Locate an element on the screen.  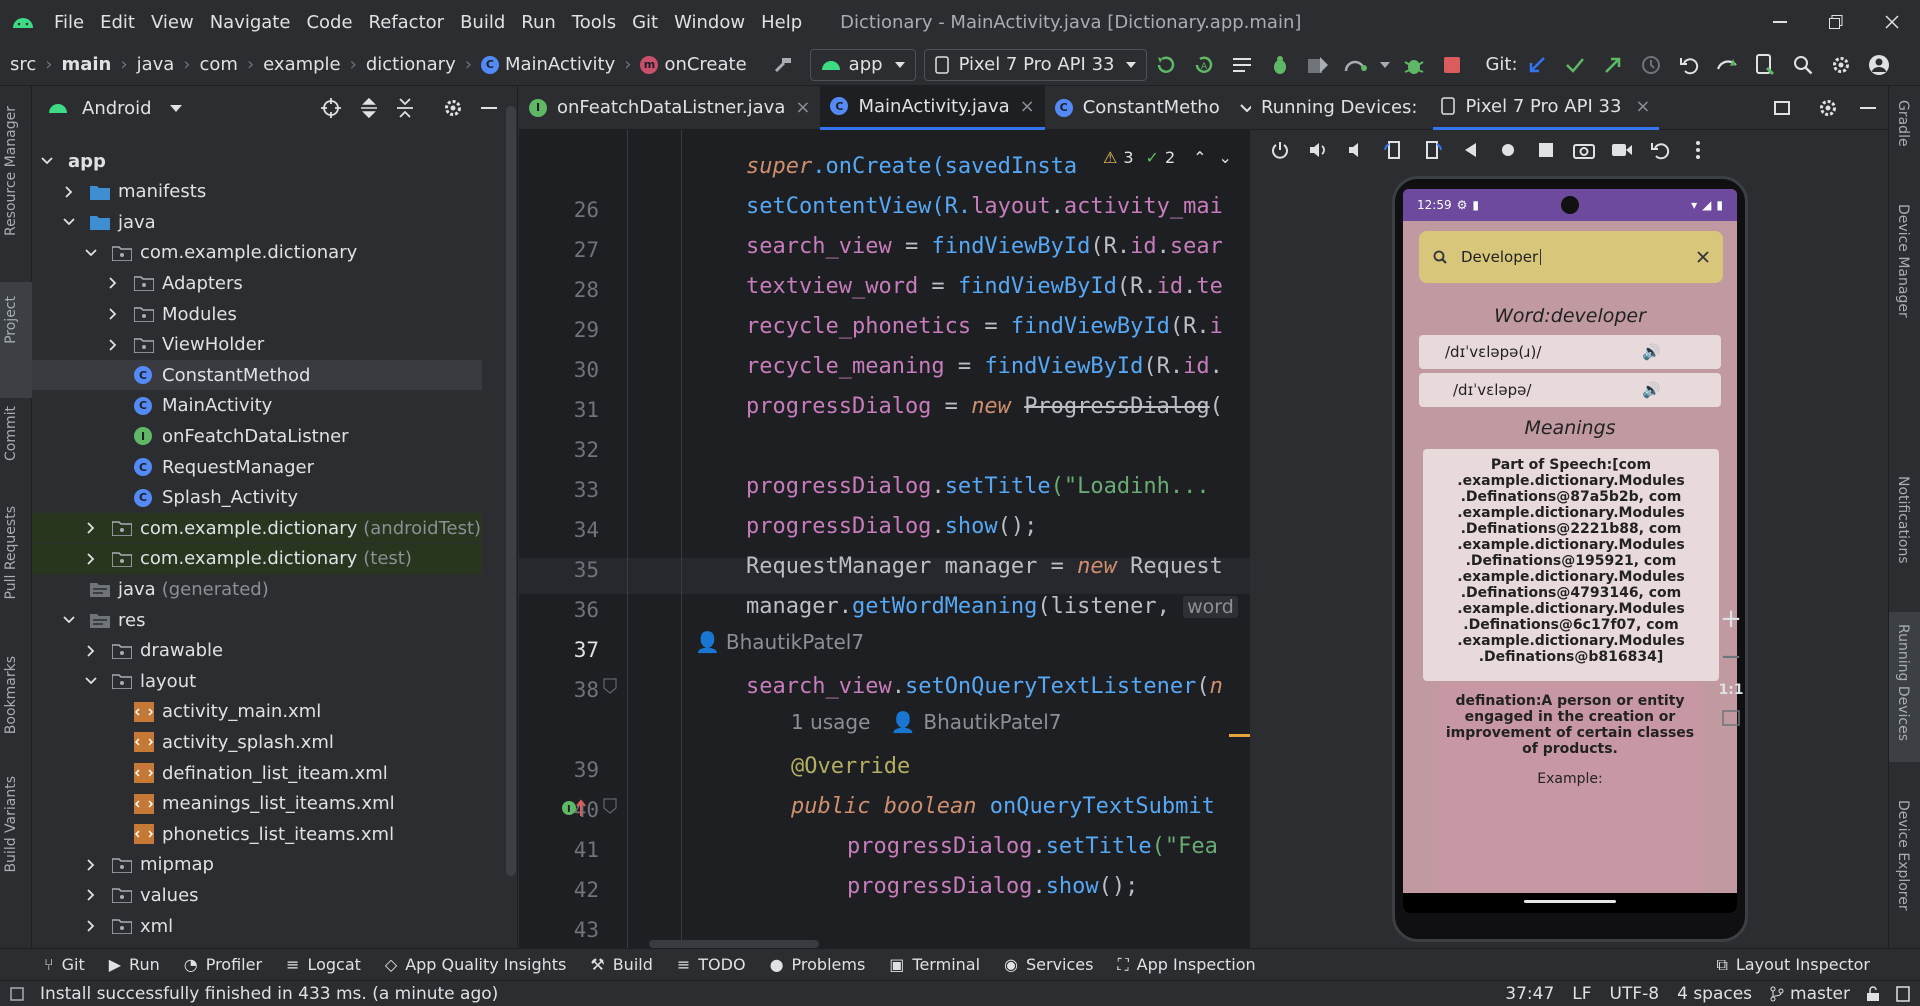
crumb-com: com is located at coordinates (219, 64).